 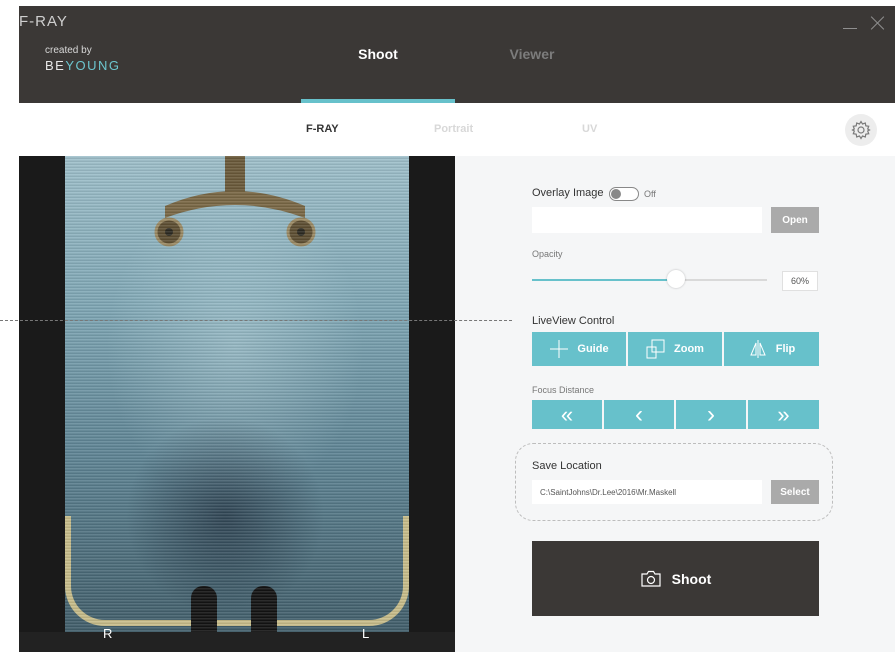 I want to click on shoot-label: Shoot, so click(x=691, y=578).